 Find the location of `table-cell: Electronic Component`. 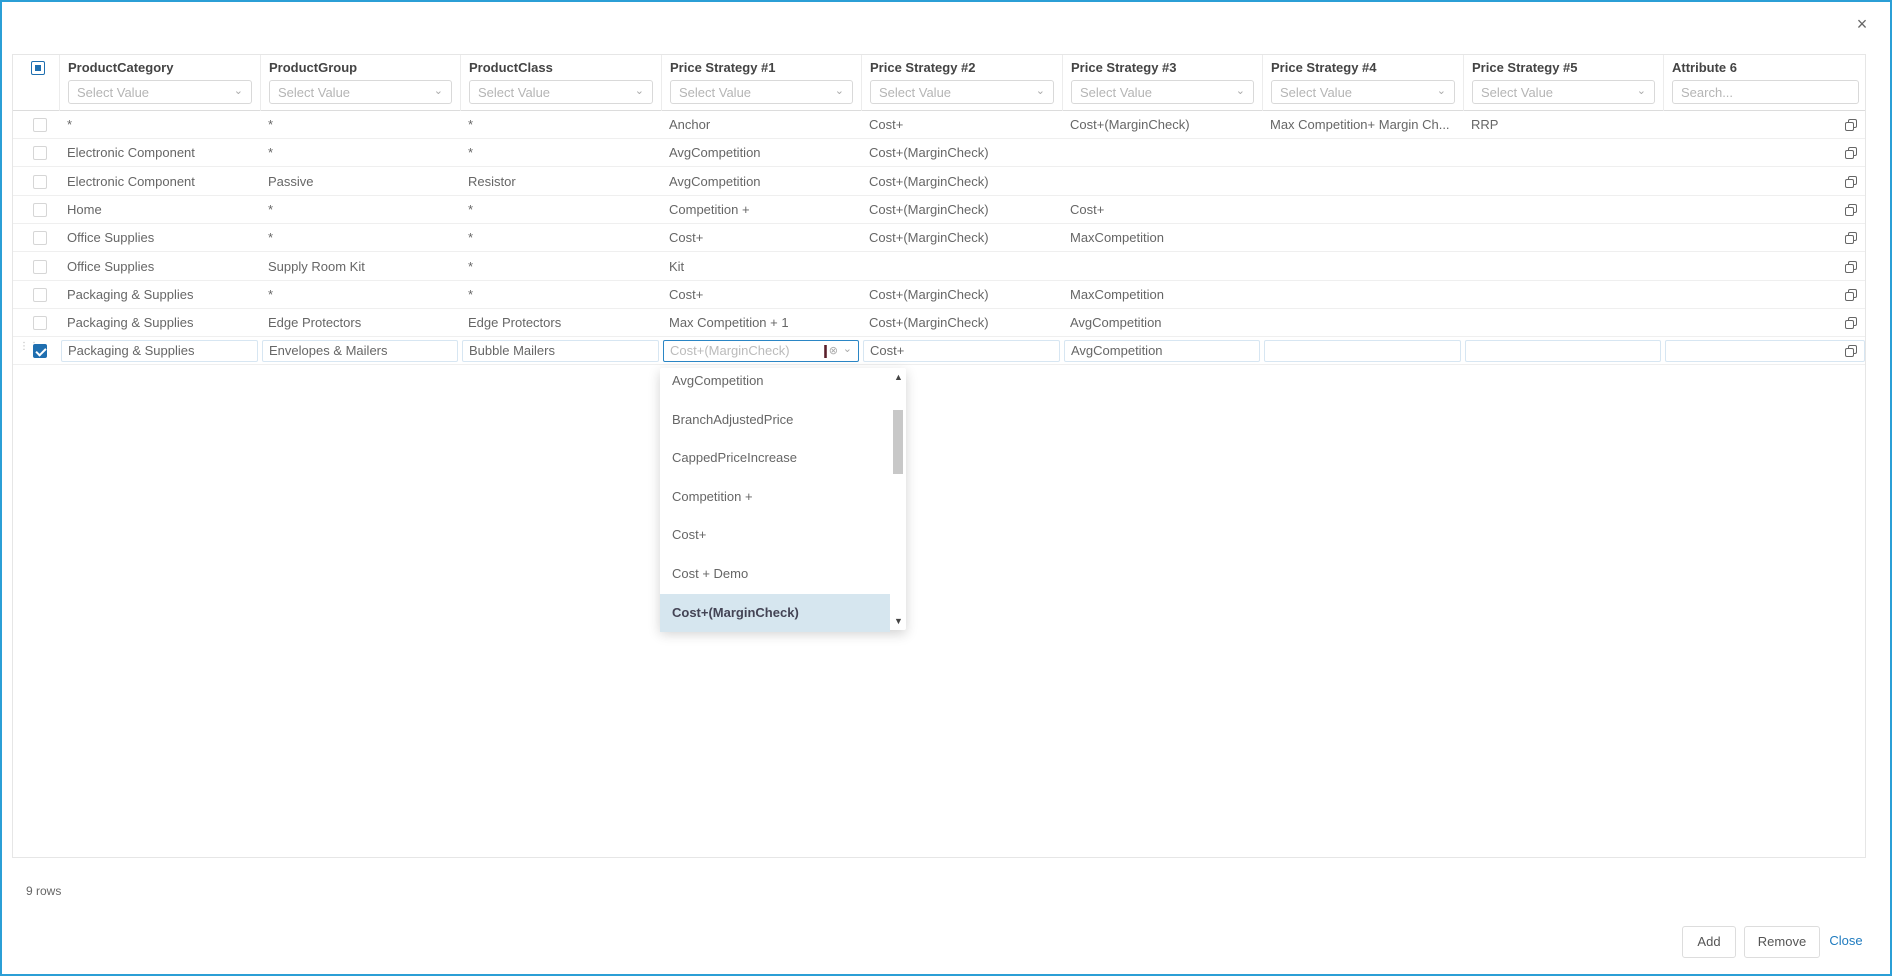

table-cell: Electronic Component is located at coordinates (159, 182).